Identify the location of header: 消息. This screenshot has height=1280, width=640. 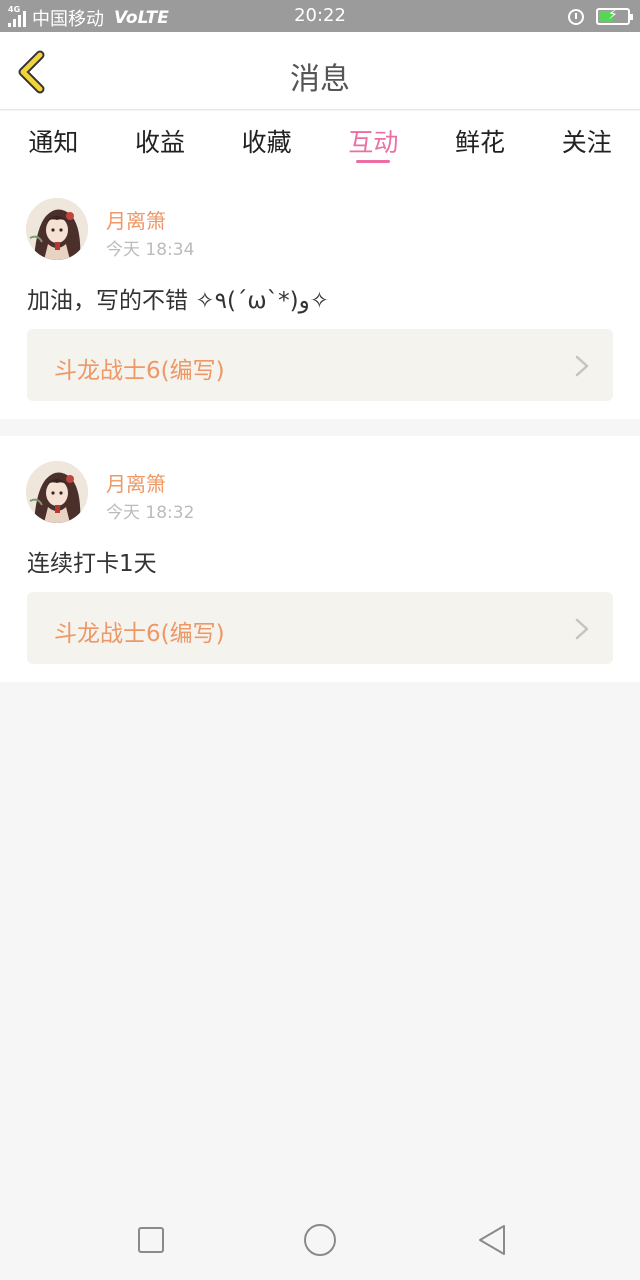
(320, 71).